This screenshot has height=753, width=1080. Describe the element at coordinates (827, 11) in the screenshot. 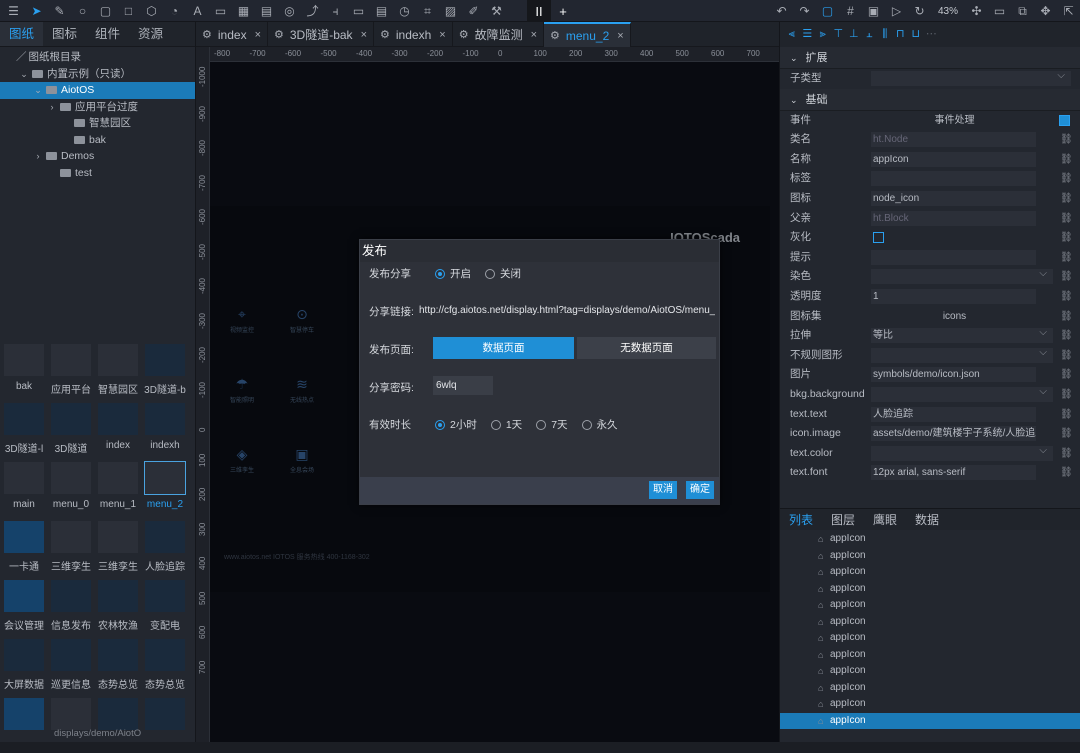

I see `fit-view-icon: ▢` at that location.